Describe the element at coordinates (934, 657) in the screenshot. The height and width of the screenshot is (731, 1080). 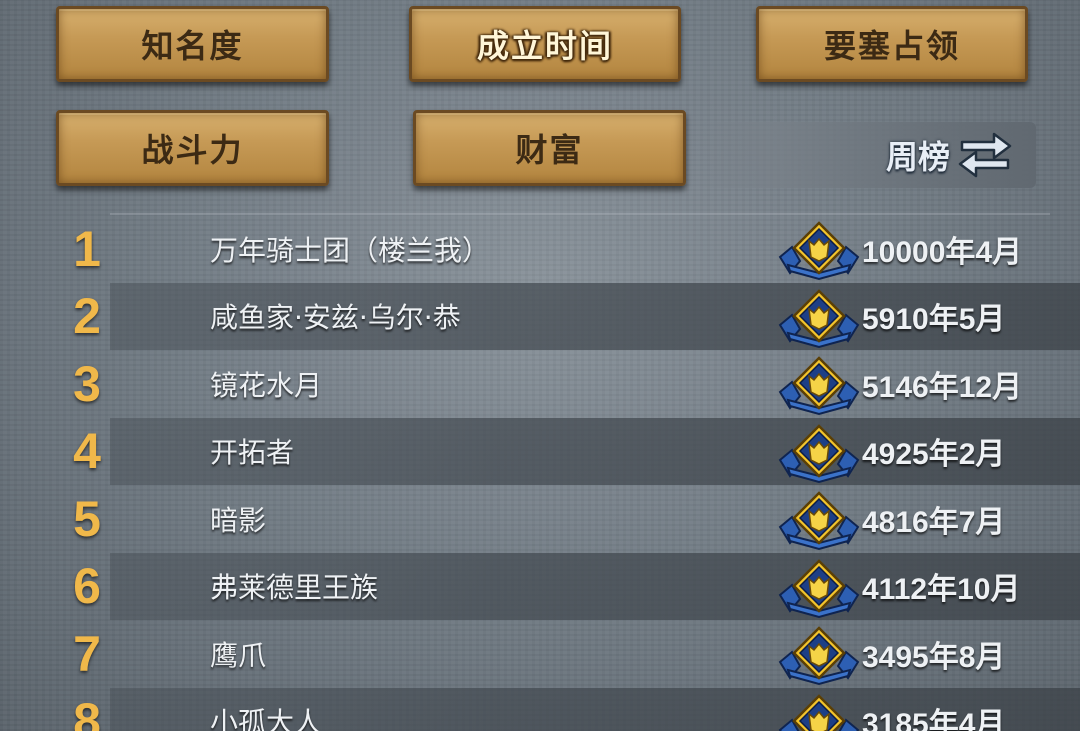
I see `founded-value: 3495年8月` at that location.